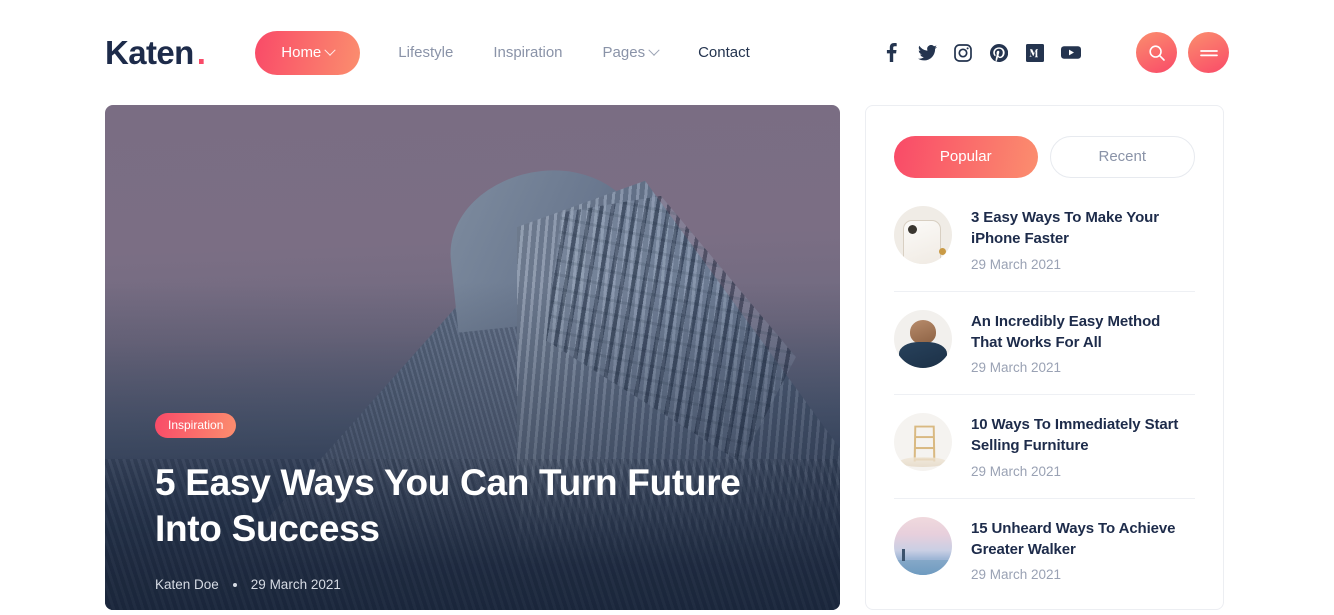 The width and height of the screenshot is (1334, 615). What do you see at coordinates (981, 53) in the screenshot?
I see `social-links` at bounding box center [981, 53].